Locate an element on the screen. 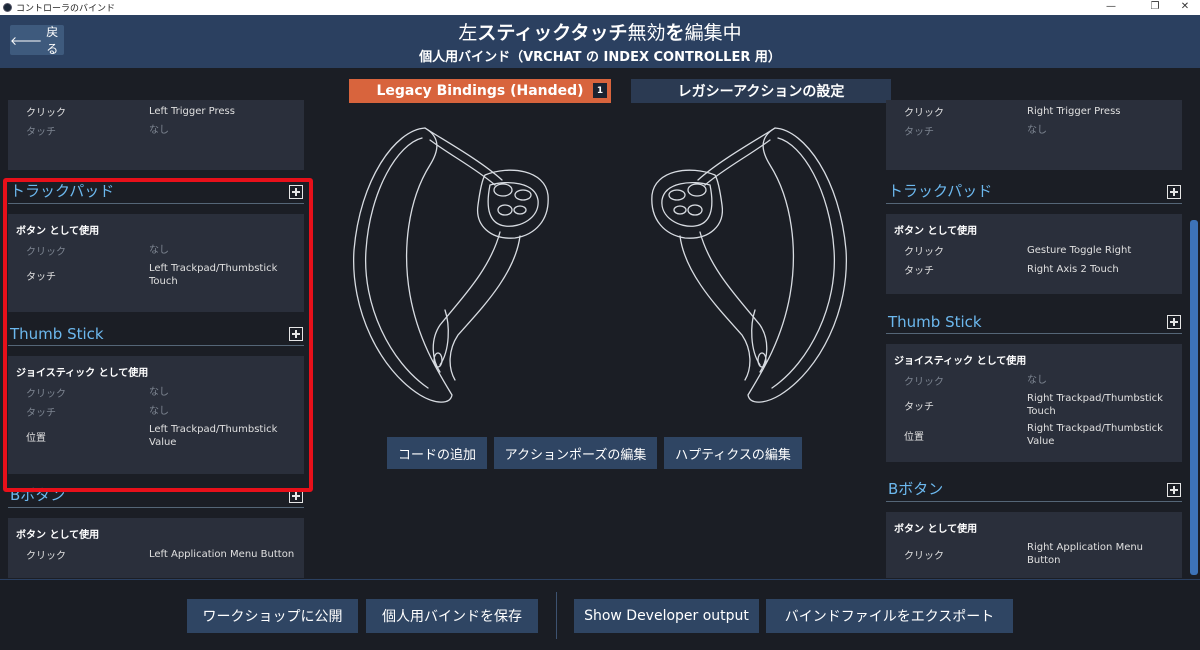  binding-row: クリック Right Trigger Press is located at coordinates (1034, 111).